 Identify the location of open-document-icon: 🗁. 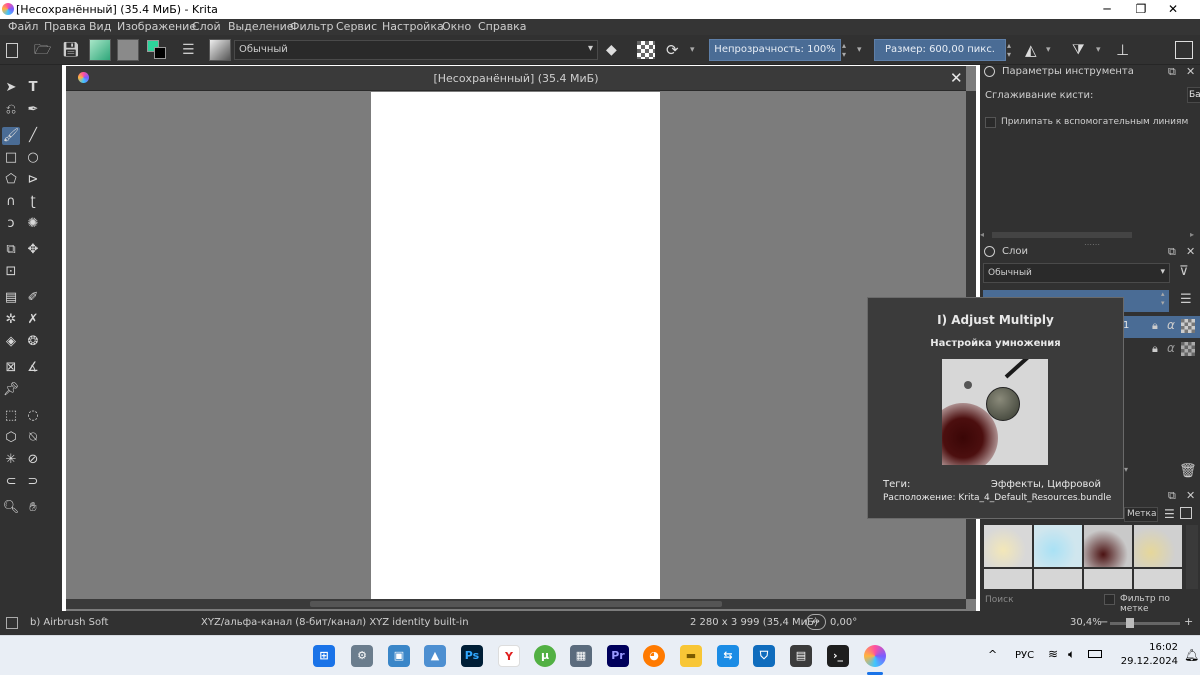
(43, 50).